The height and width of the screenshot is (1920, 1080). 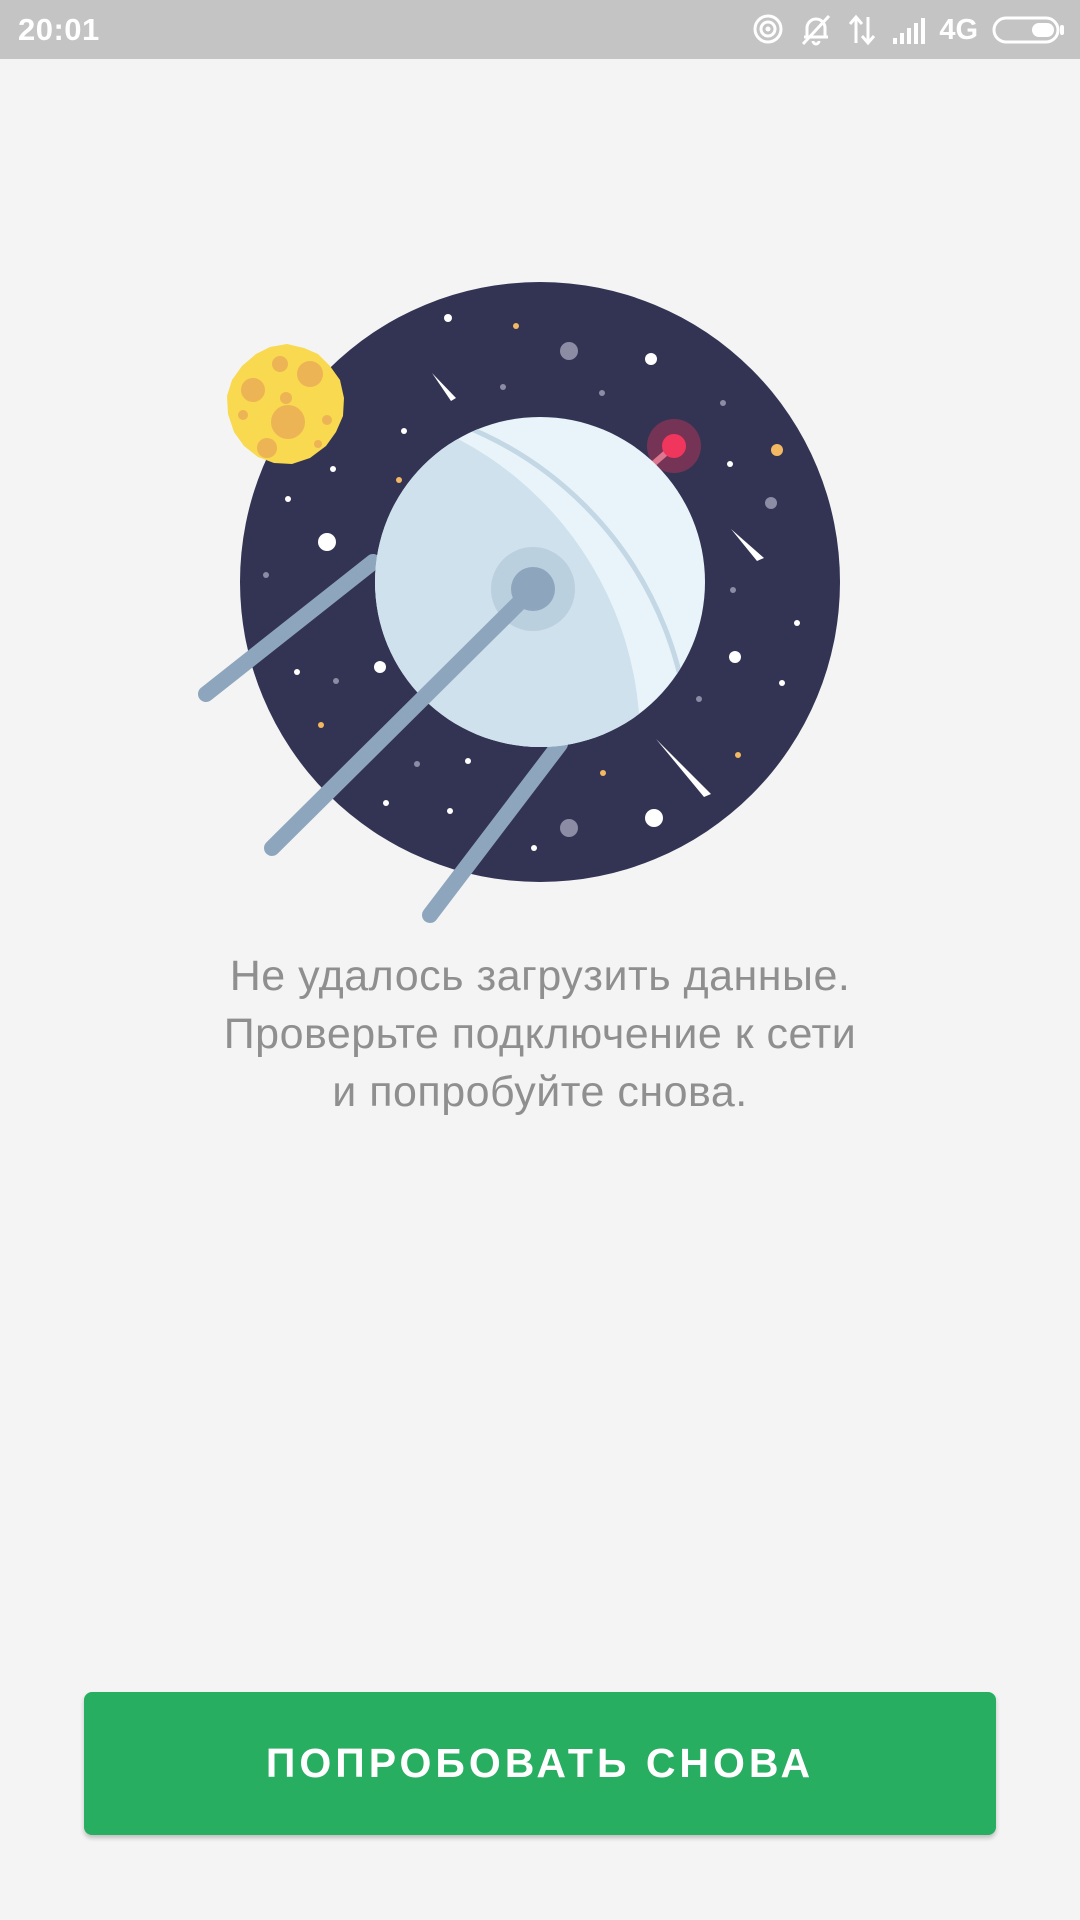 I want to click on signal-icon, so click(x=908, y=30).